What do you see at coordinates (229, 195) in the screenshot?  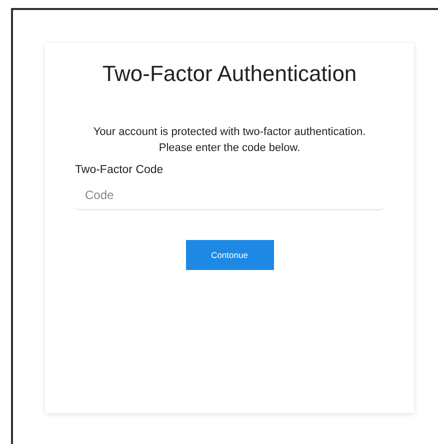 I see `code-field: Code` at bounding box center [229, 195].